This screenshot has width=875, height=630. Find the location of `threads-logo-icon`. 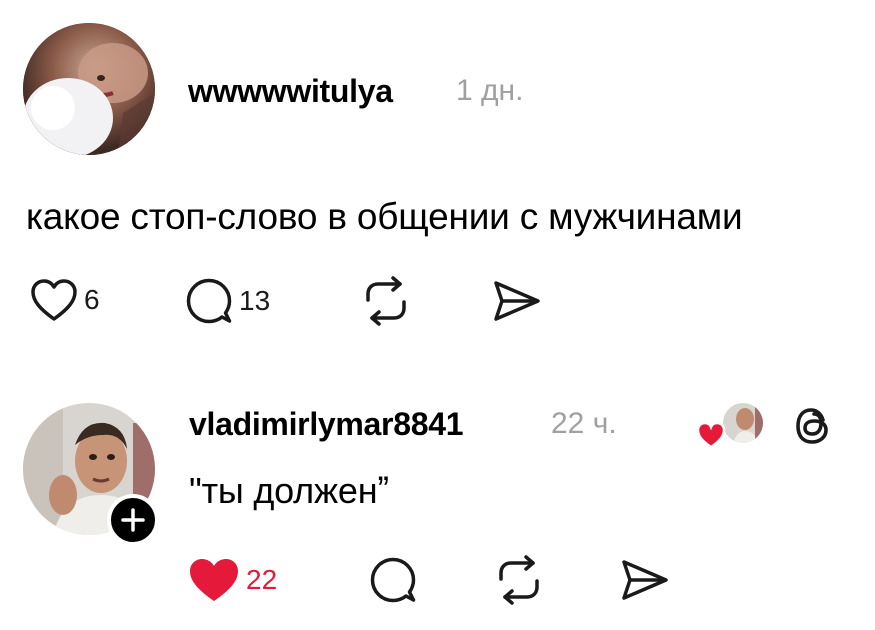

threads-logo-icon is located at coordinates (812, 426).